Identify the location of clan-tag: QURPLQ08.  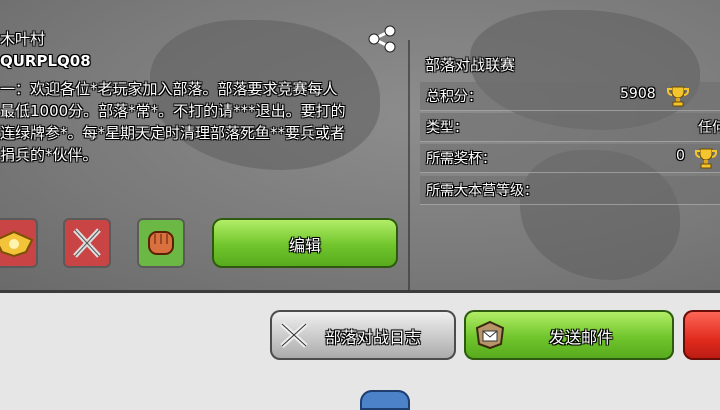
(45, 61).